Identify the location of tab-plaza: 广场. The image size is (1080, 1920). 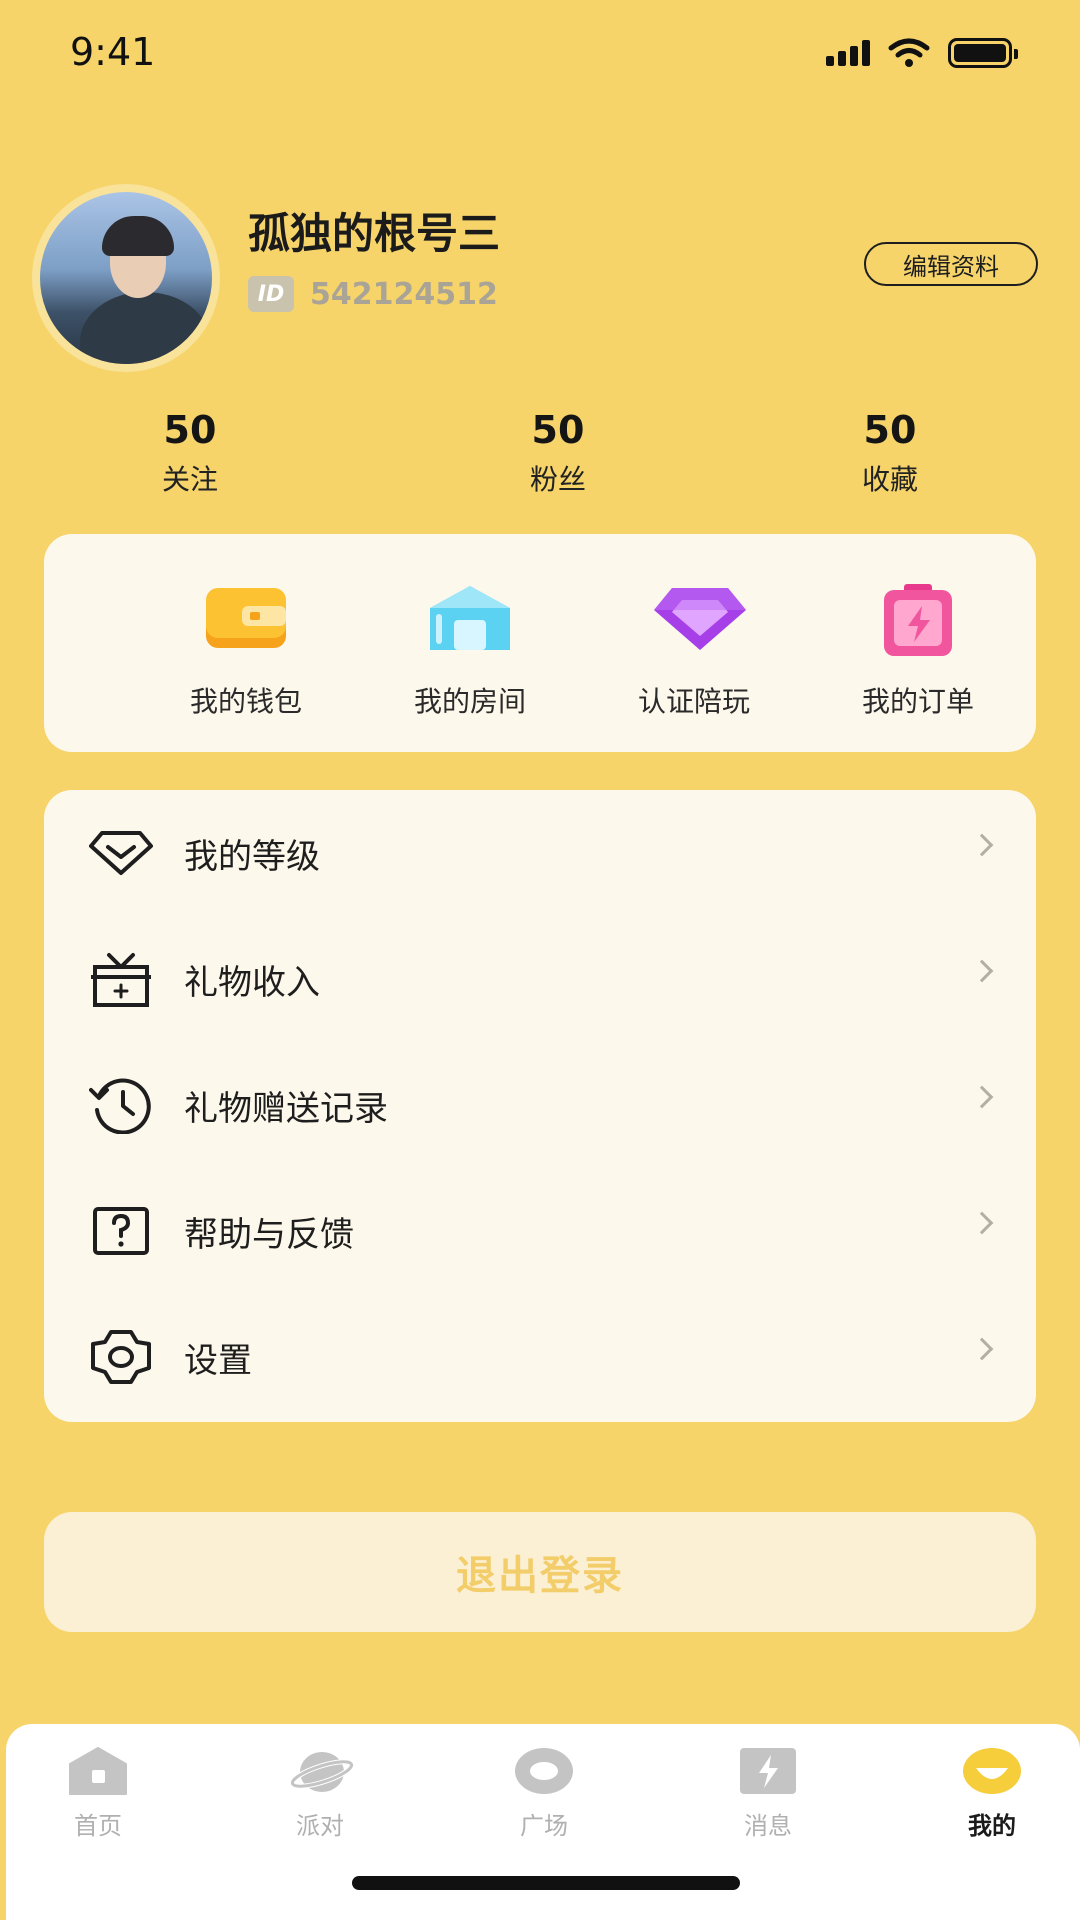
(544, 1793).